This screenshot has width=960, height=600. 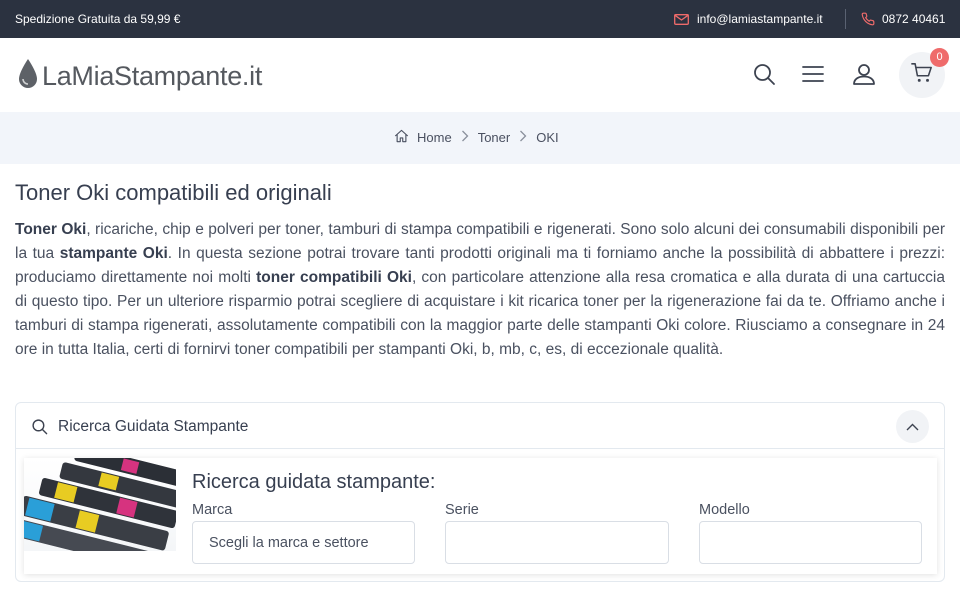 I want to click on model-label: Modello, so click(x=724, y=510).